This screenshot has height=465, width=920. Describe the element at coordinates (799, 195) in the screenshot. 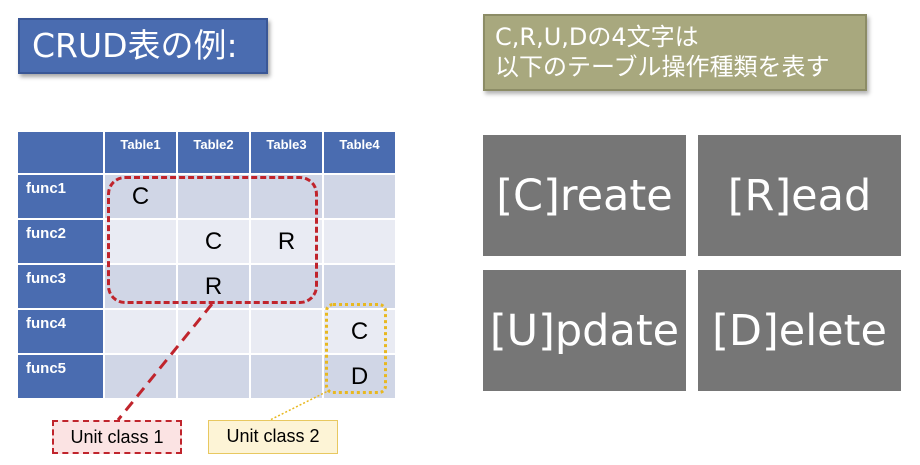

I see `read-operation-tile: [R]ead` at that location.